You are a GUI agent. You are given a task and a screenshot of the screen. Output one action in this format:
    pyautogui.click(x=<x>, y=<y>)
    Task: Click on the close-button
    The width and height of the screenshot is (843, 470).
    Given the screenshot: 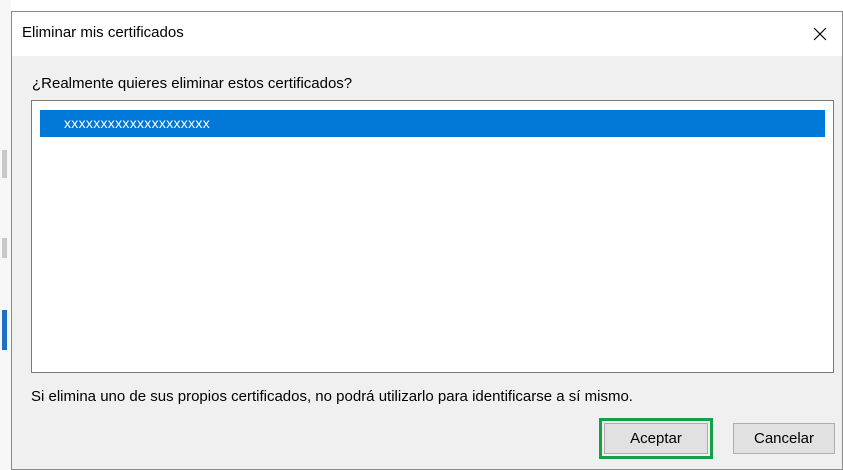 What is the action you would take?
    pyautogui.click(x=820, y=34)
    